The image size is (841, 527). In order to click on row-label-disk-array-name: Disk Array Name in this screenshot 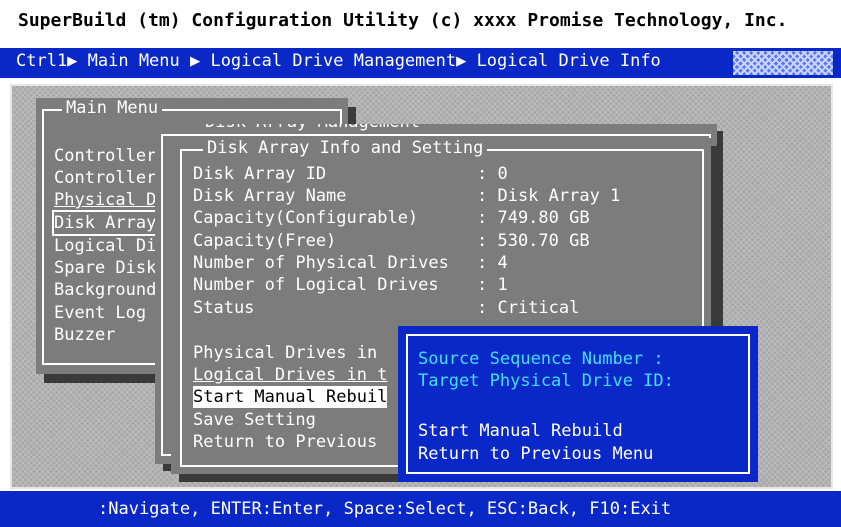, I will do `click(270, 196)`.